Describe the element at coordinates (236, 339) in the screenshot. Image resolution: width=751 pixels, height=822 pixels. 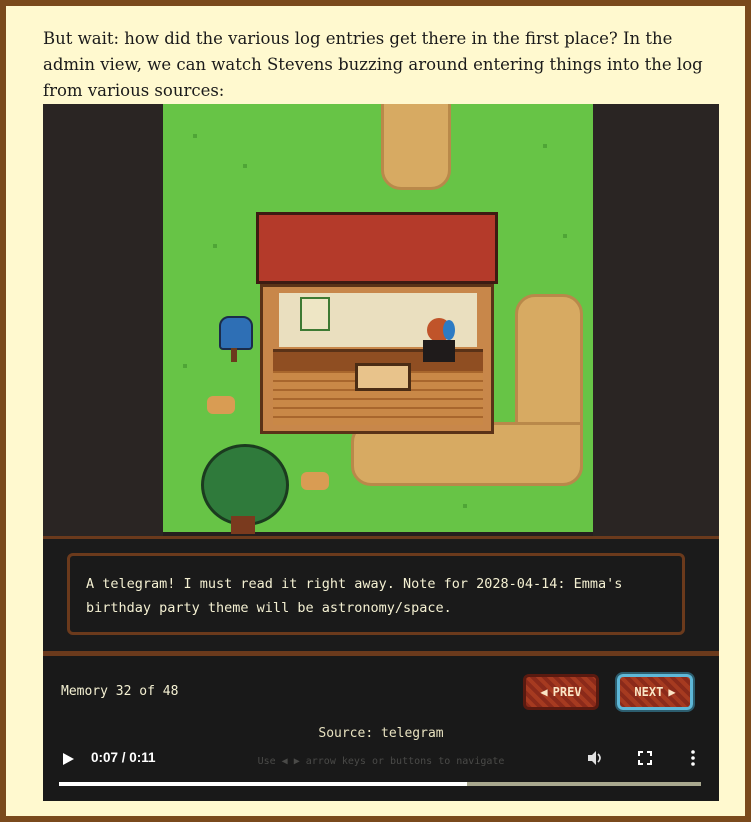
I see `mailbox` at that location.